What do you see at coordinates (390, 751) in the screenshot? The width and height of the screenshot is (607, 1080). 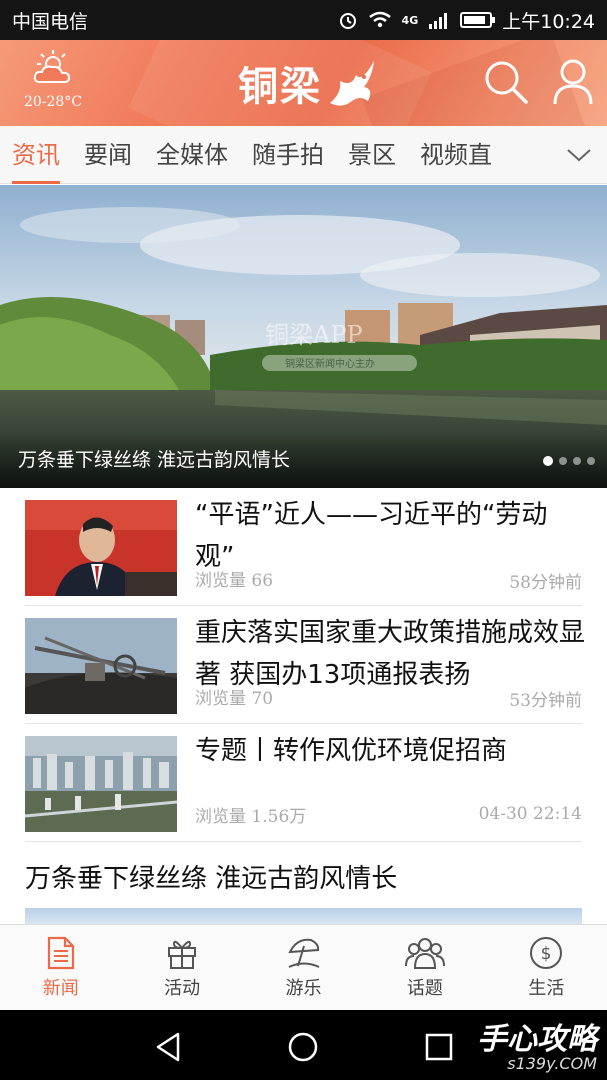 I see `news-title: 专题丨转作风优环境促招商` at bounding box center [390, 751].